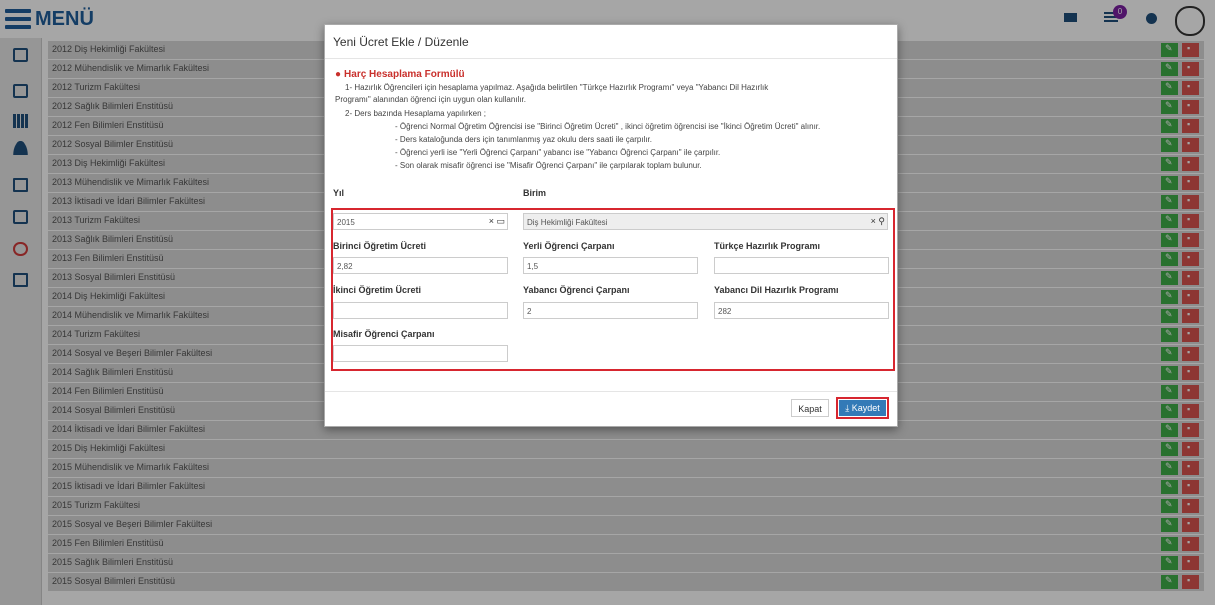 The width and height of the screenshot is (1215, 605). Describe the element at coordinates (420, 265) in the screenshot. I see `birinci-input: 2,82` at that location.